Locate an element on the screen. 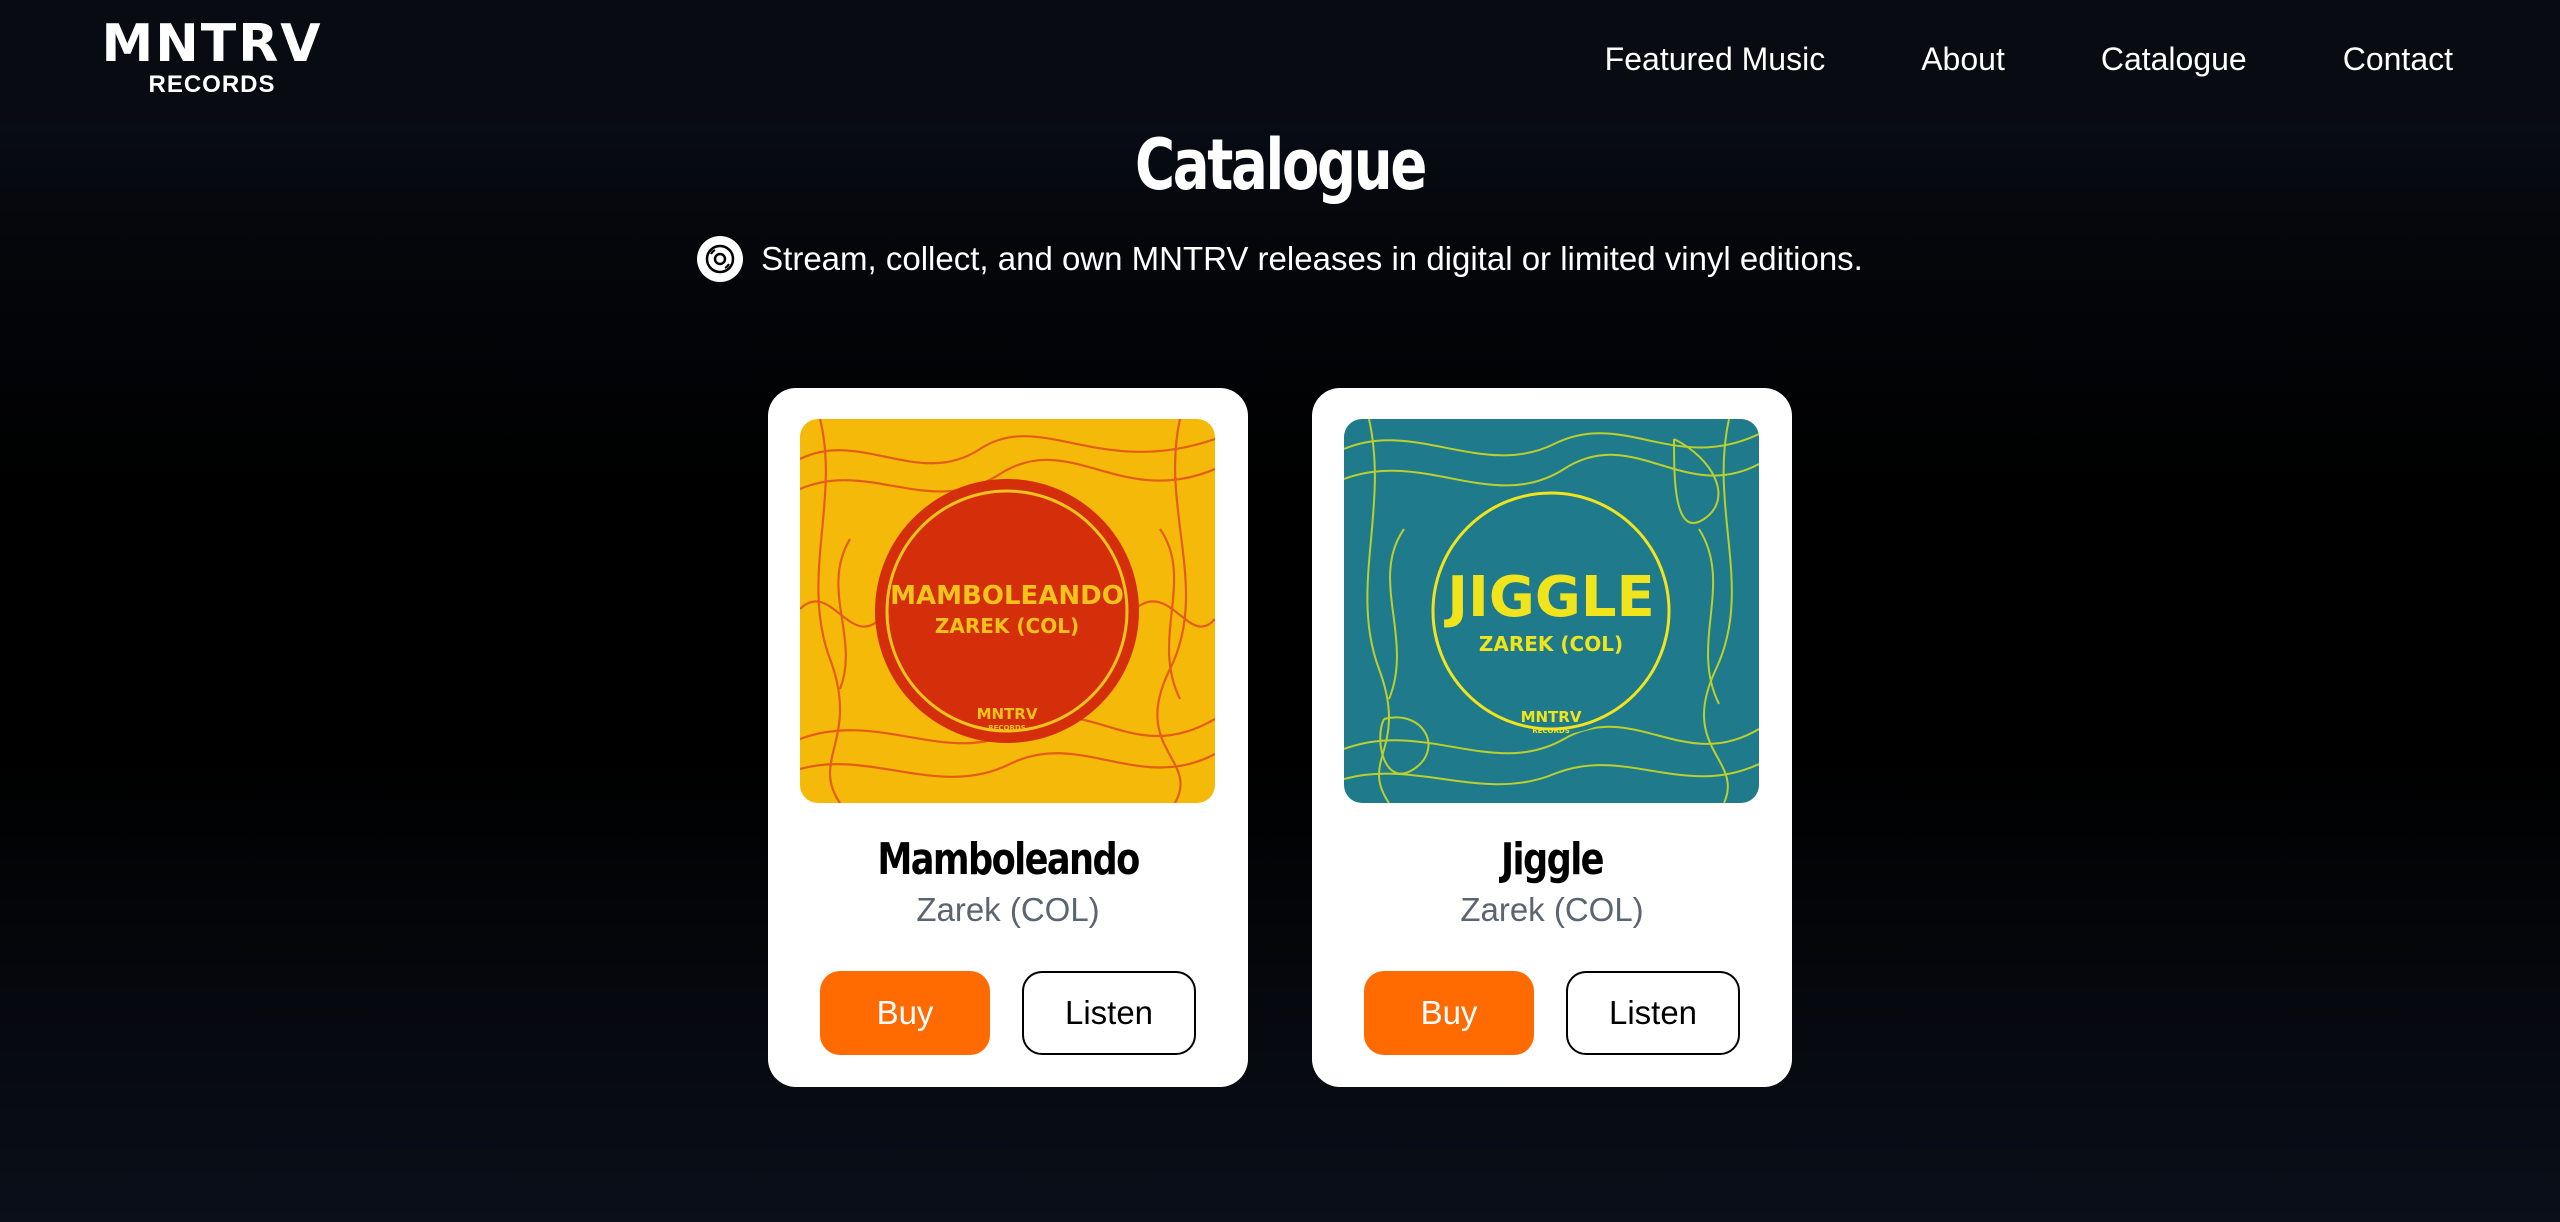  release-title: Jiggle is located at coordinates (1552, 859).